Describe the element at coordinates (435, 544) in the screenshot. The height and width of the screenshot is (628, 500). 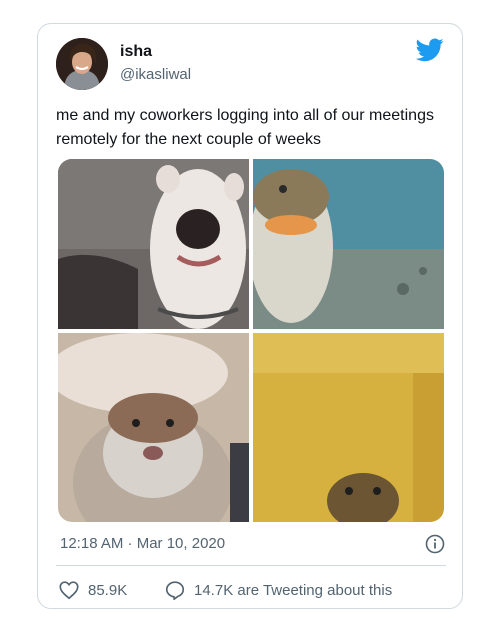
I see `info-icon` at that location.